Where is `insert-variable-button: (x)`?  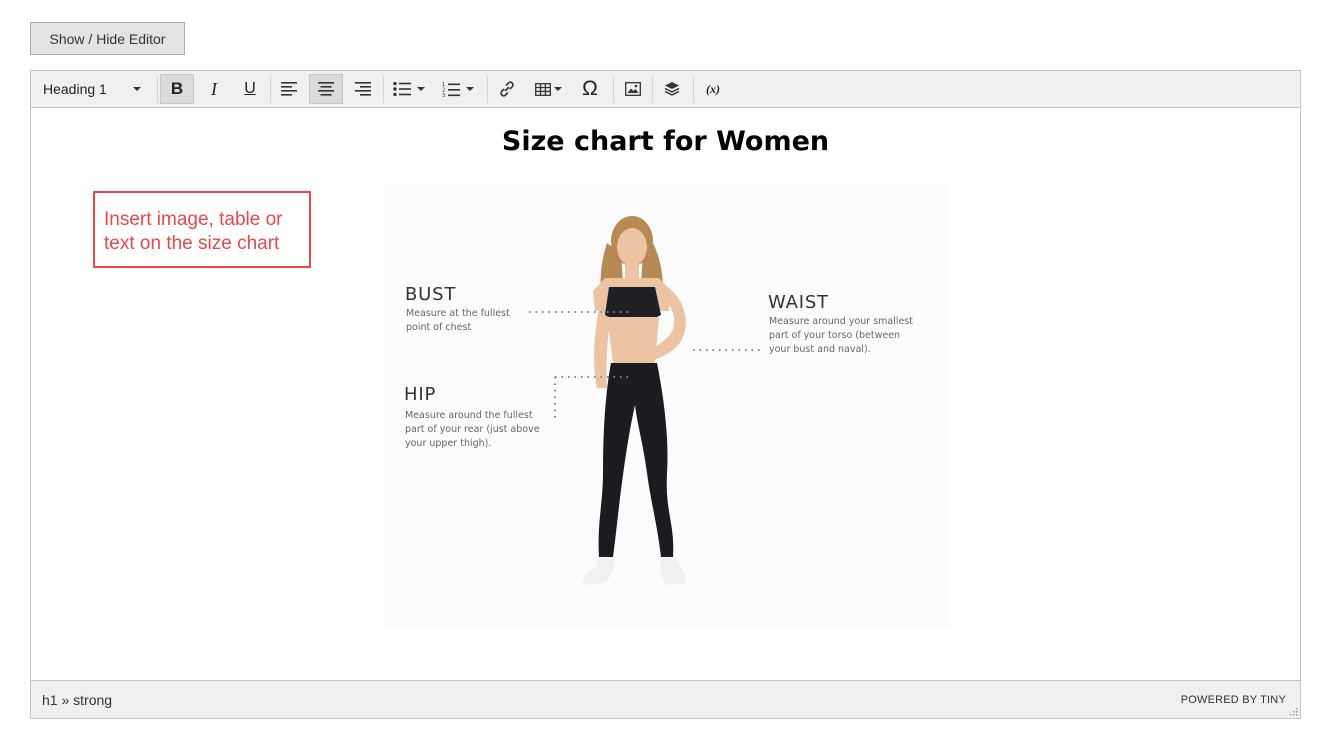 insert-variable-button: (x) is located at coordinates (713, 89).